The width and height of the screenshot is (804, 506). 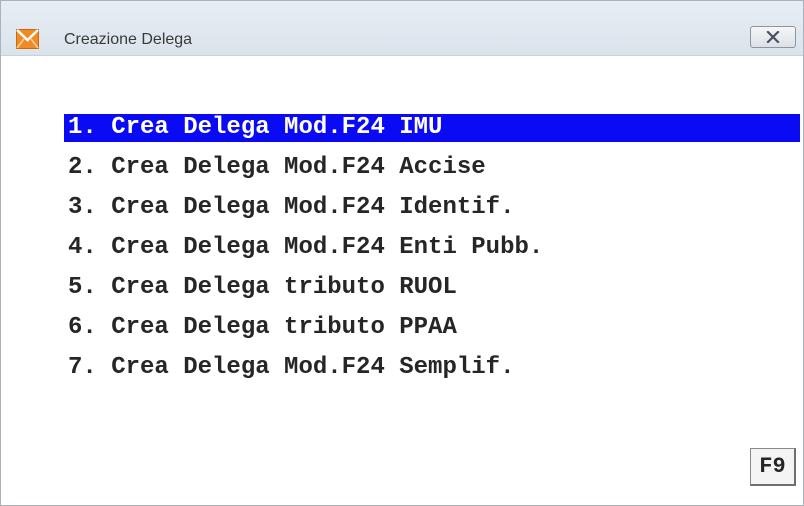 What do you see at coordinates (432, 288) in the screenshot?
I see `menu-item-ruol: 5. Crea Delega tributo RUOL` at bounding box center [432, 288].